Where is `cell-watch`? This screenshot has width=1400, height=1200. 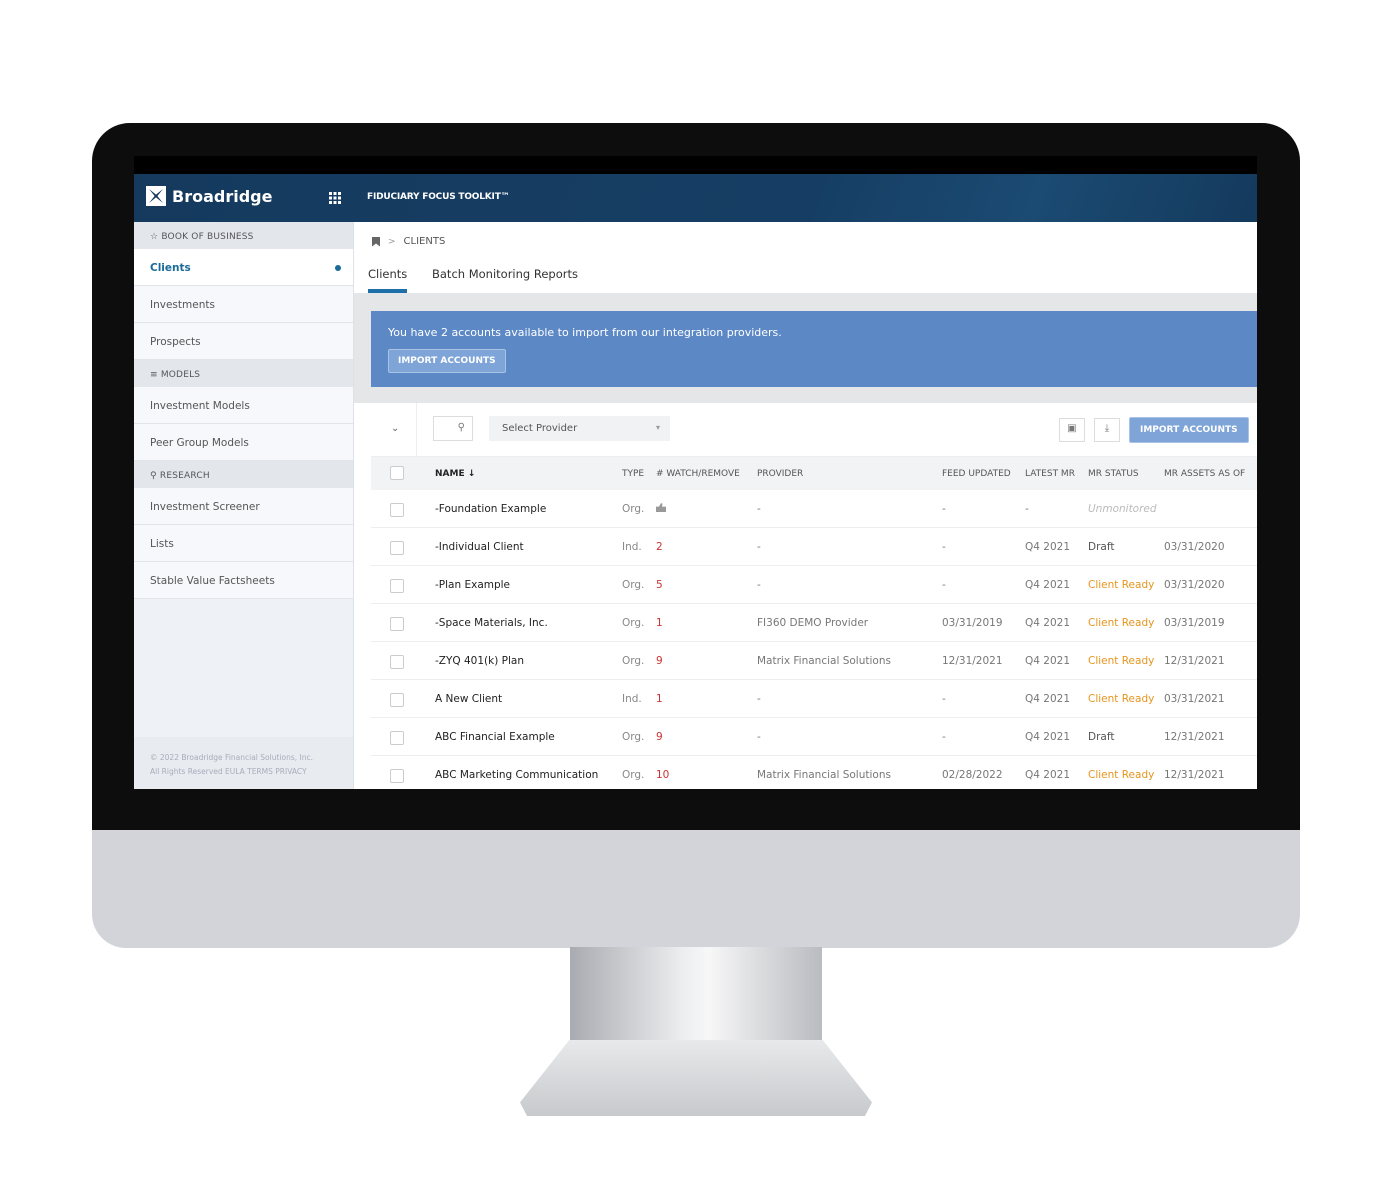 cell-watch is located at coordinates (661, 509).